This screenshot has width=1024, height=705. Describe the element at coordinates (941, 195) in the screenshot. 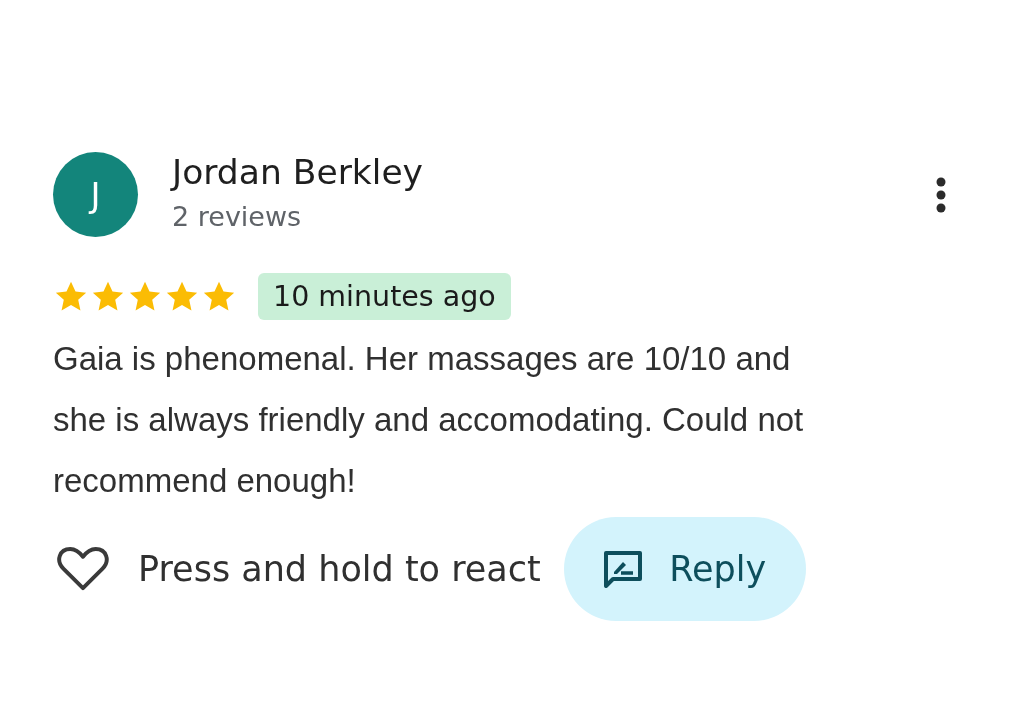

I see `more-options-icon` at that location.